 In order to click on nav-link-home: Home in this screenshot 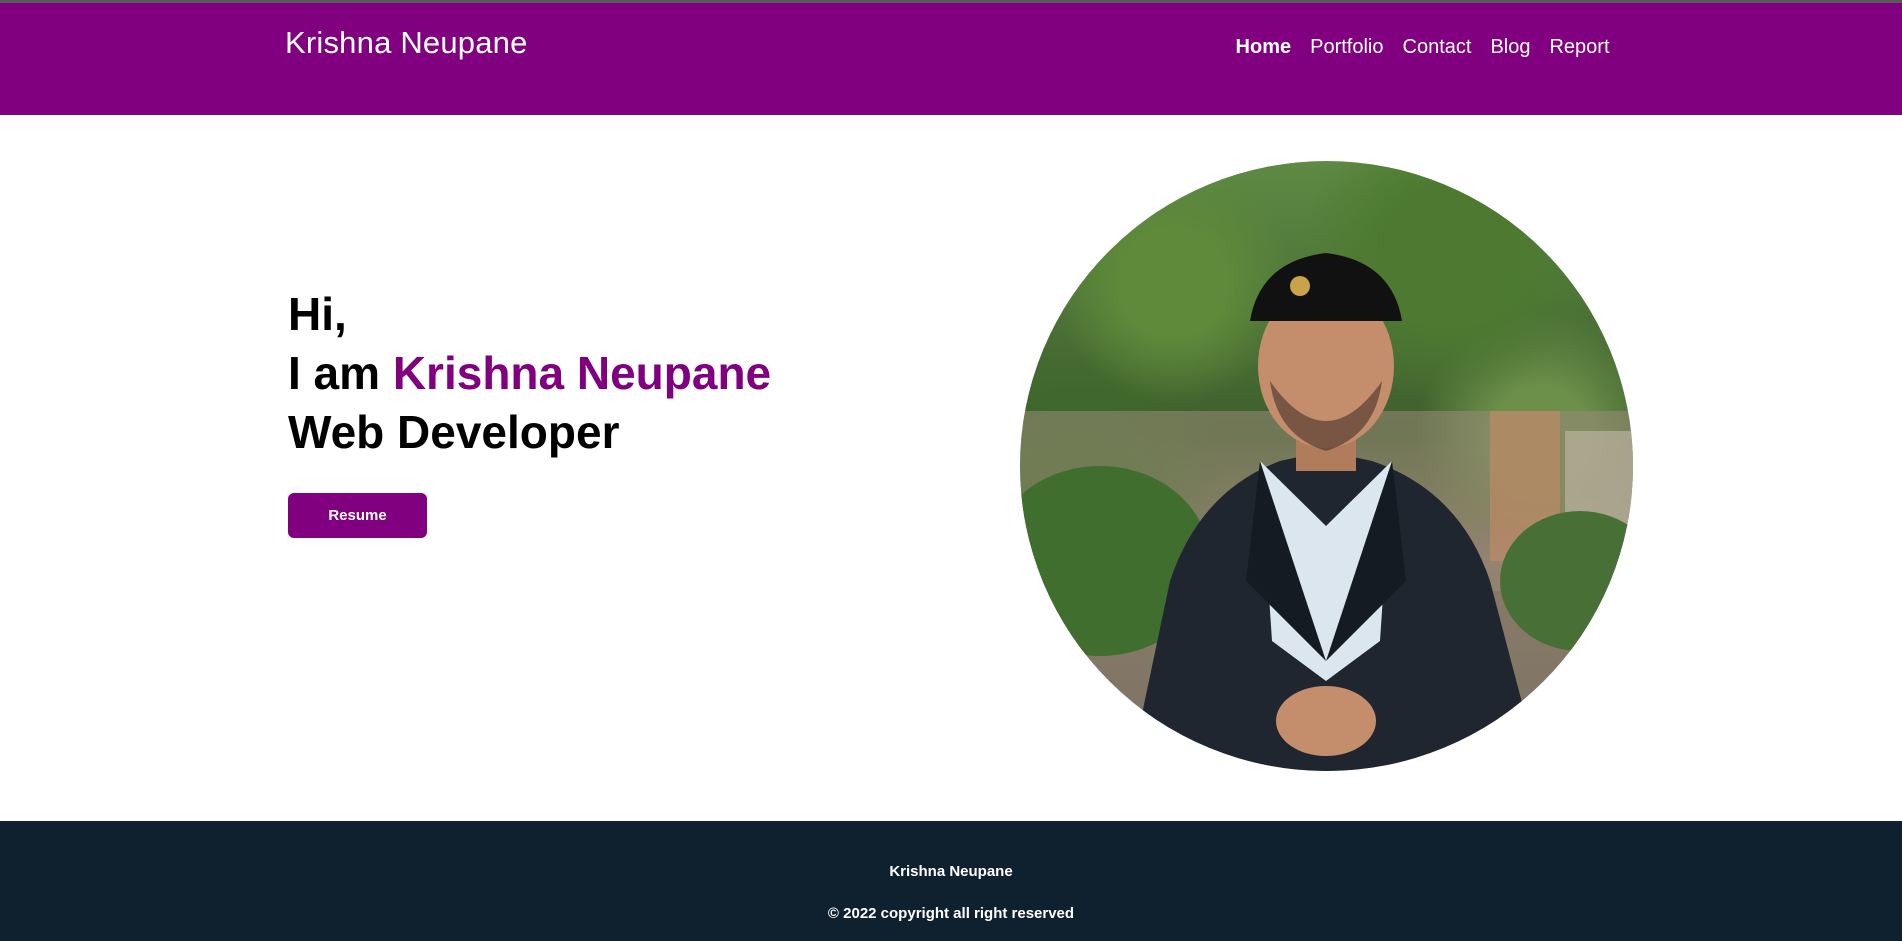, I will do `click(1263, 47)`.